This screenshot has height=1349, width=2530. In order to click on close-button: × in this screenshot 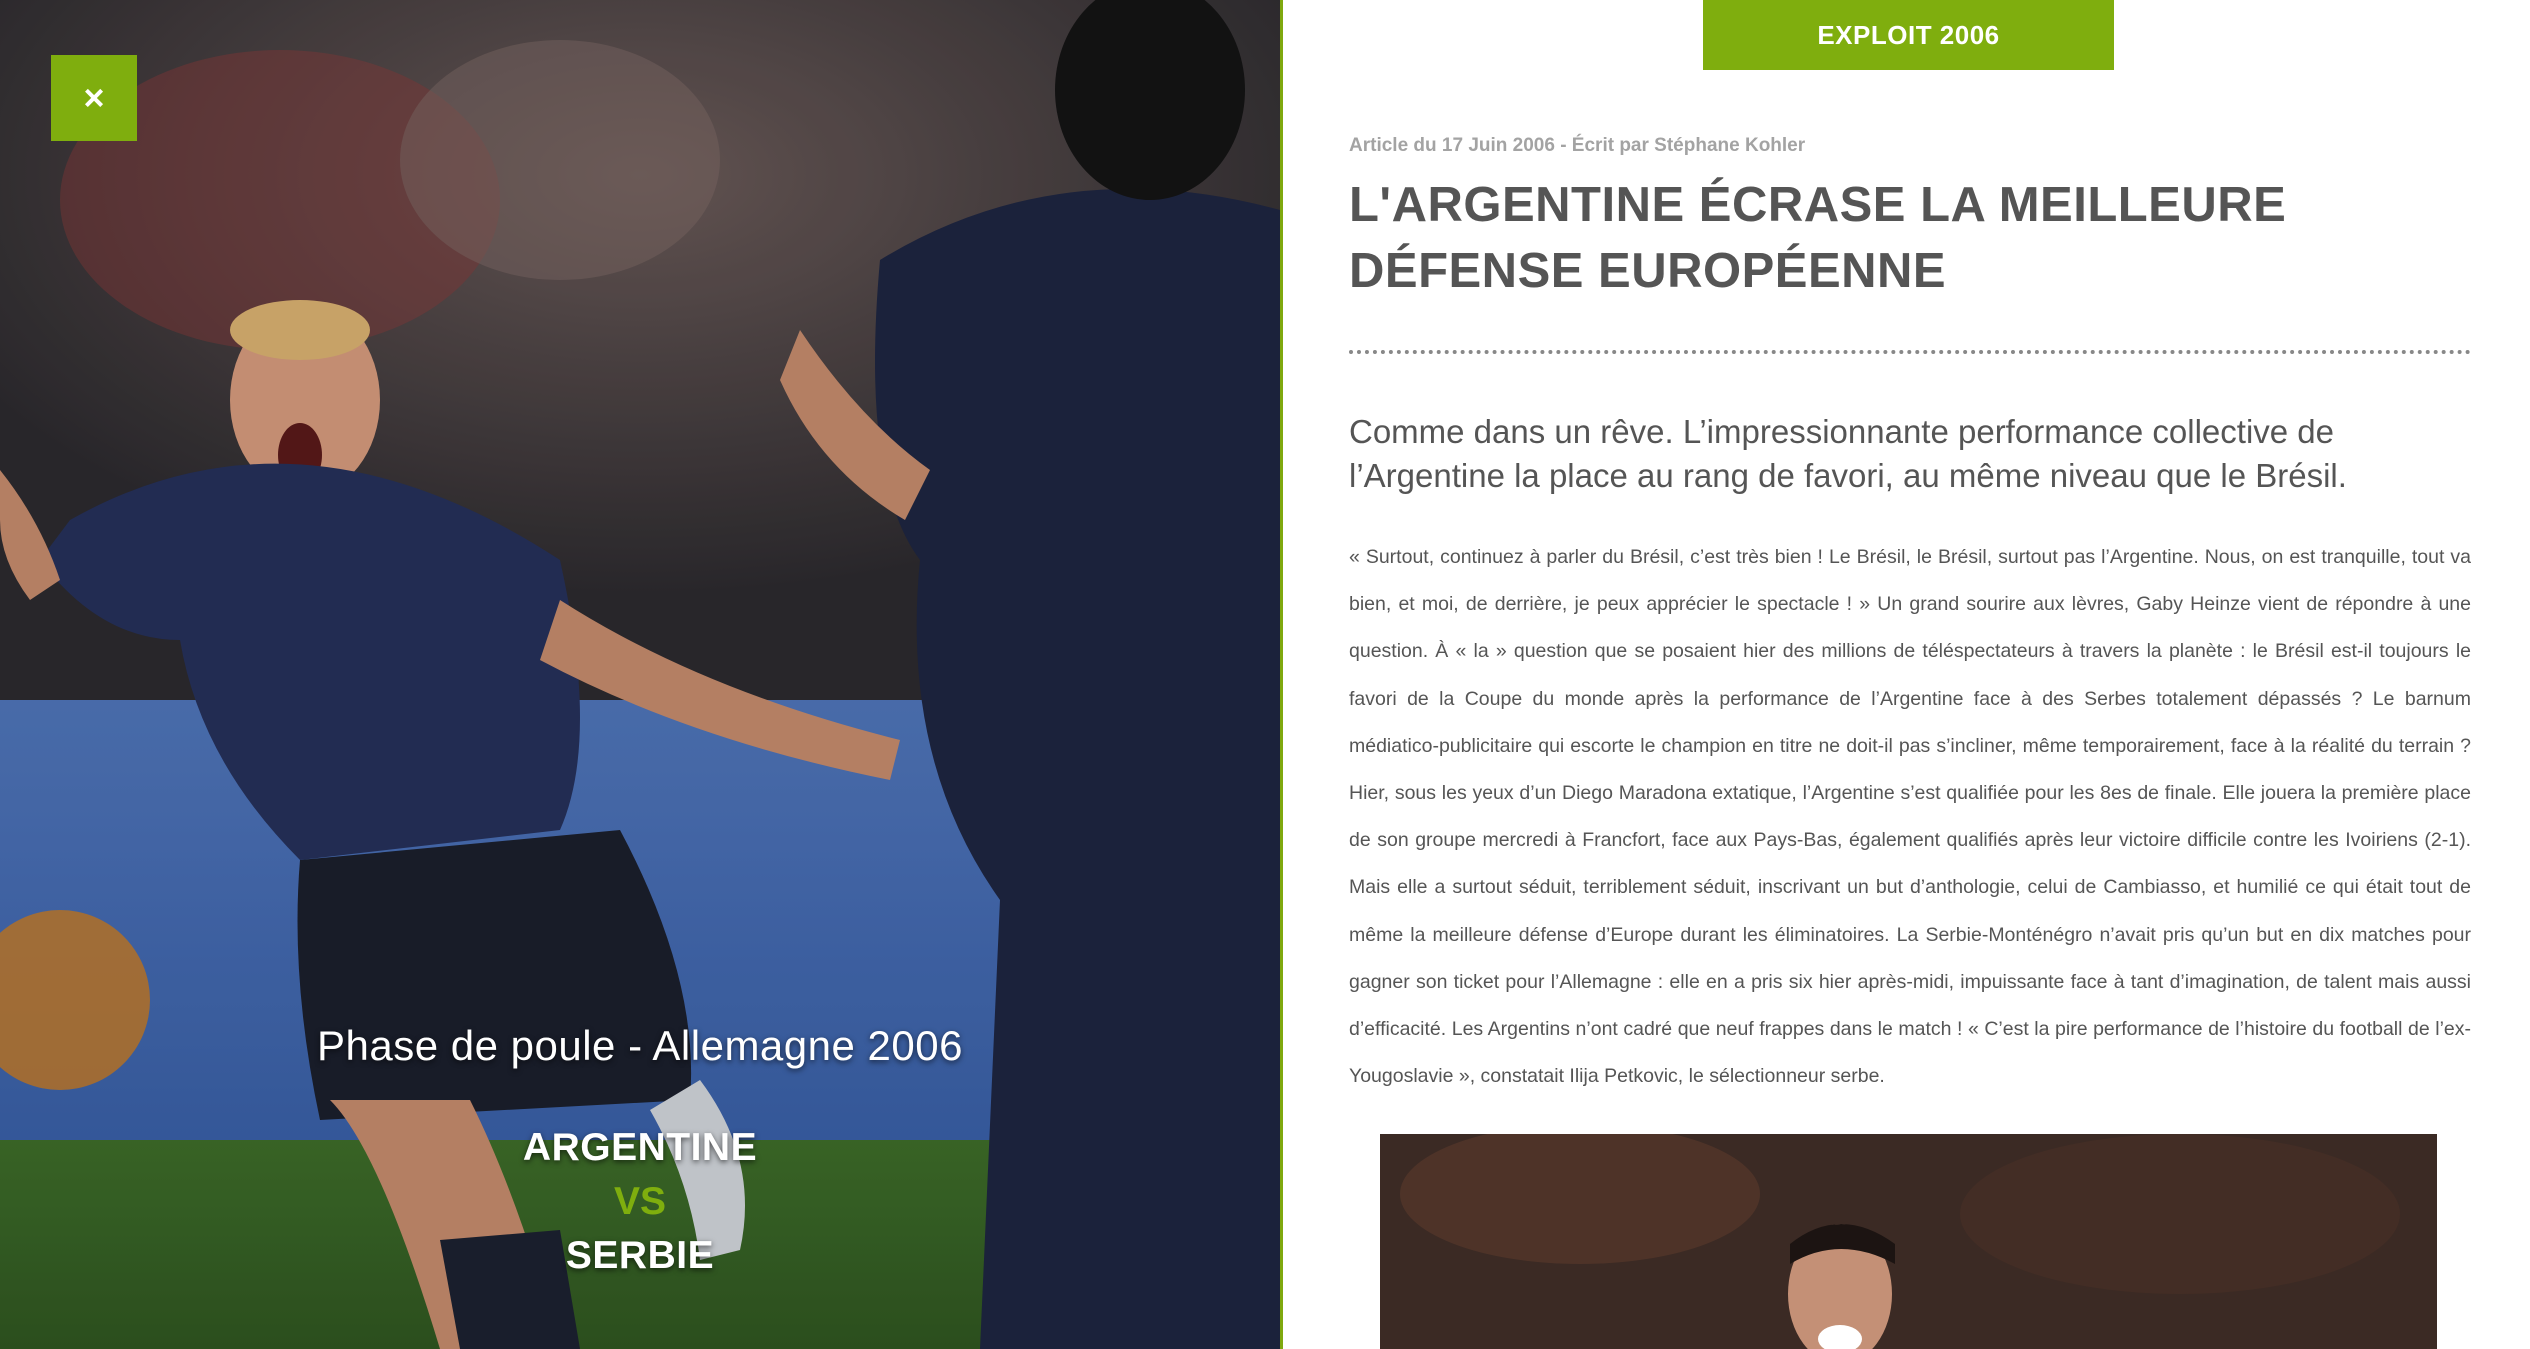, I will do `click(94, 98)`.